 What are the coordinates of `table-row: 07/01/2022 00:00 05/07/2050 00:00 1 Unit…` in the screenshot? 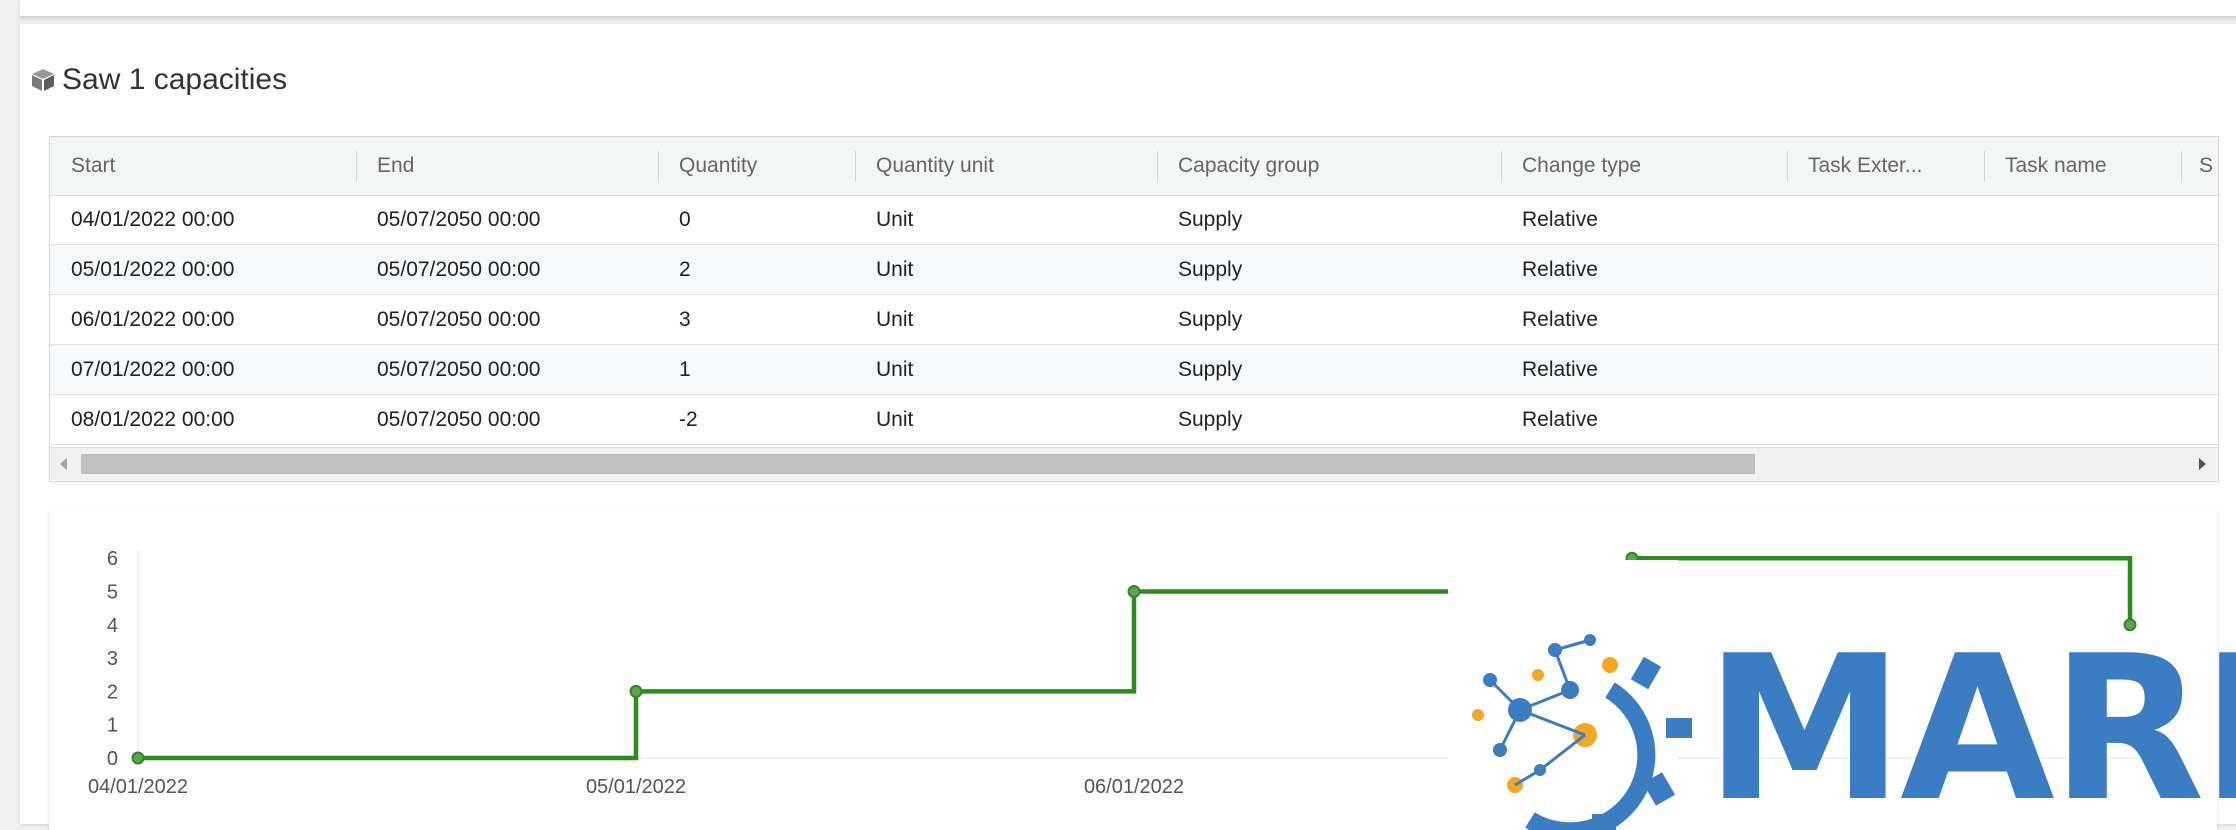 It's located at (1134, 370).